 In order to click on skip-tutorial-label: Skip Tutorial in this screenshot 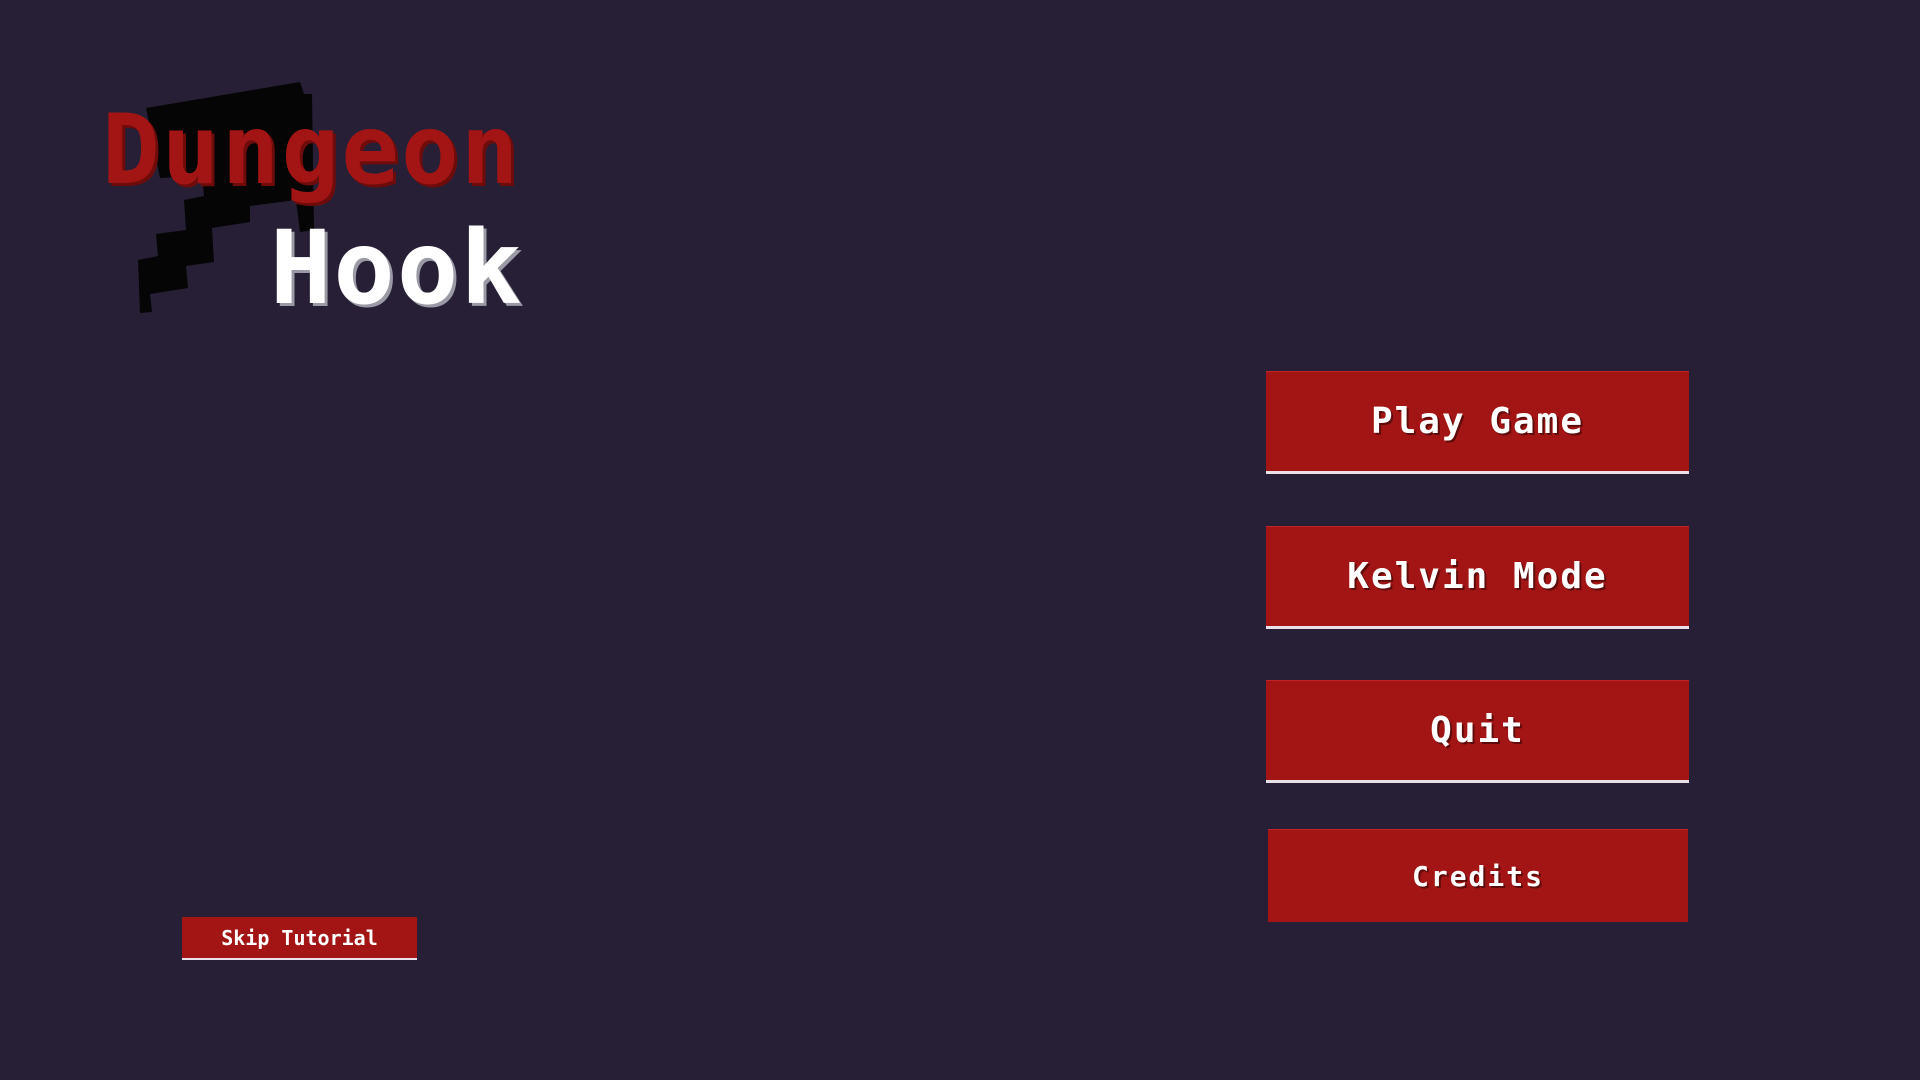, I will do `click(299, 937)`.